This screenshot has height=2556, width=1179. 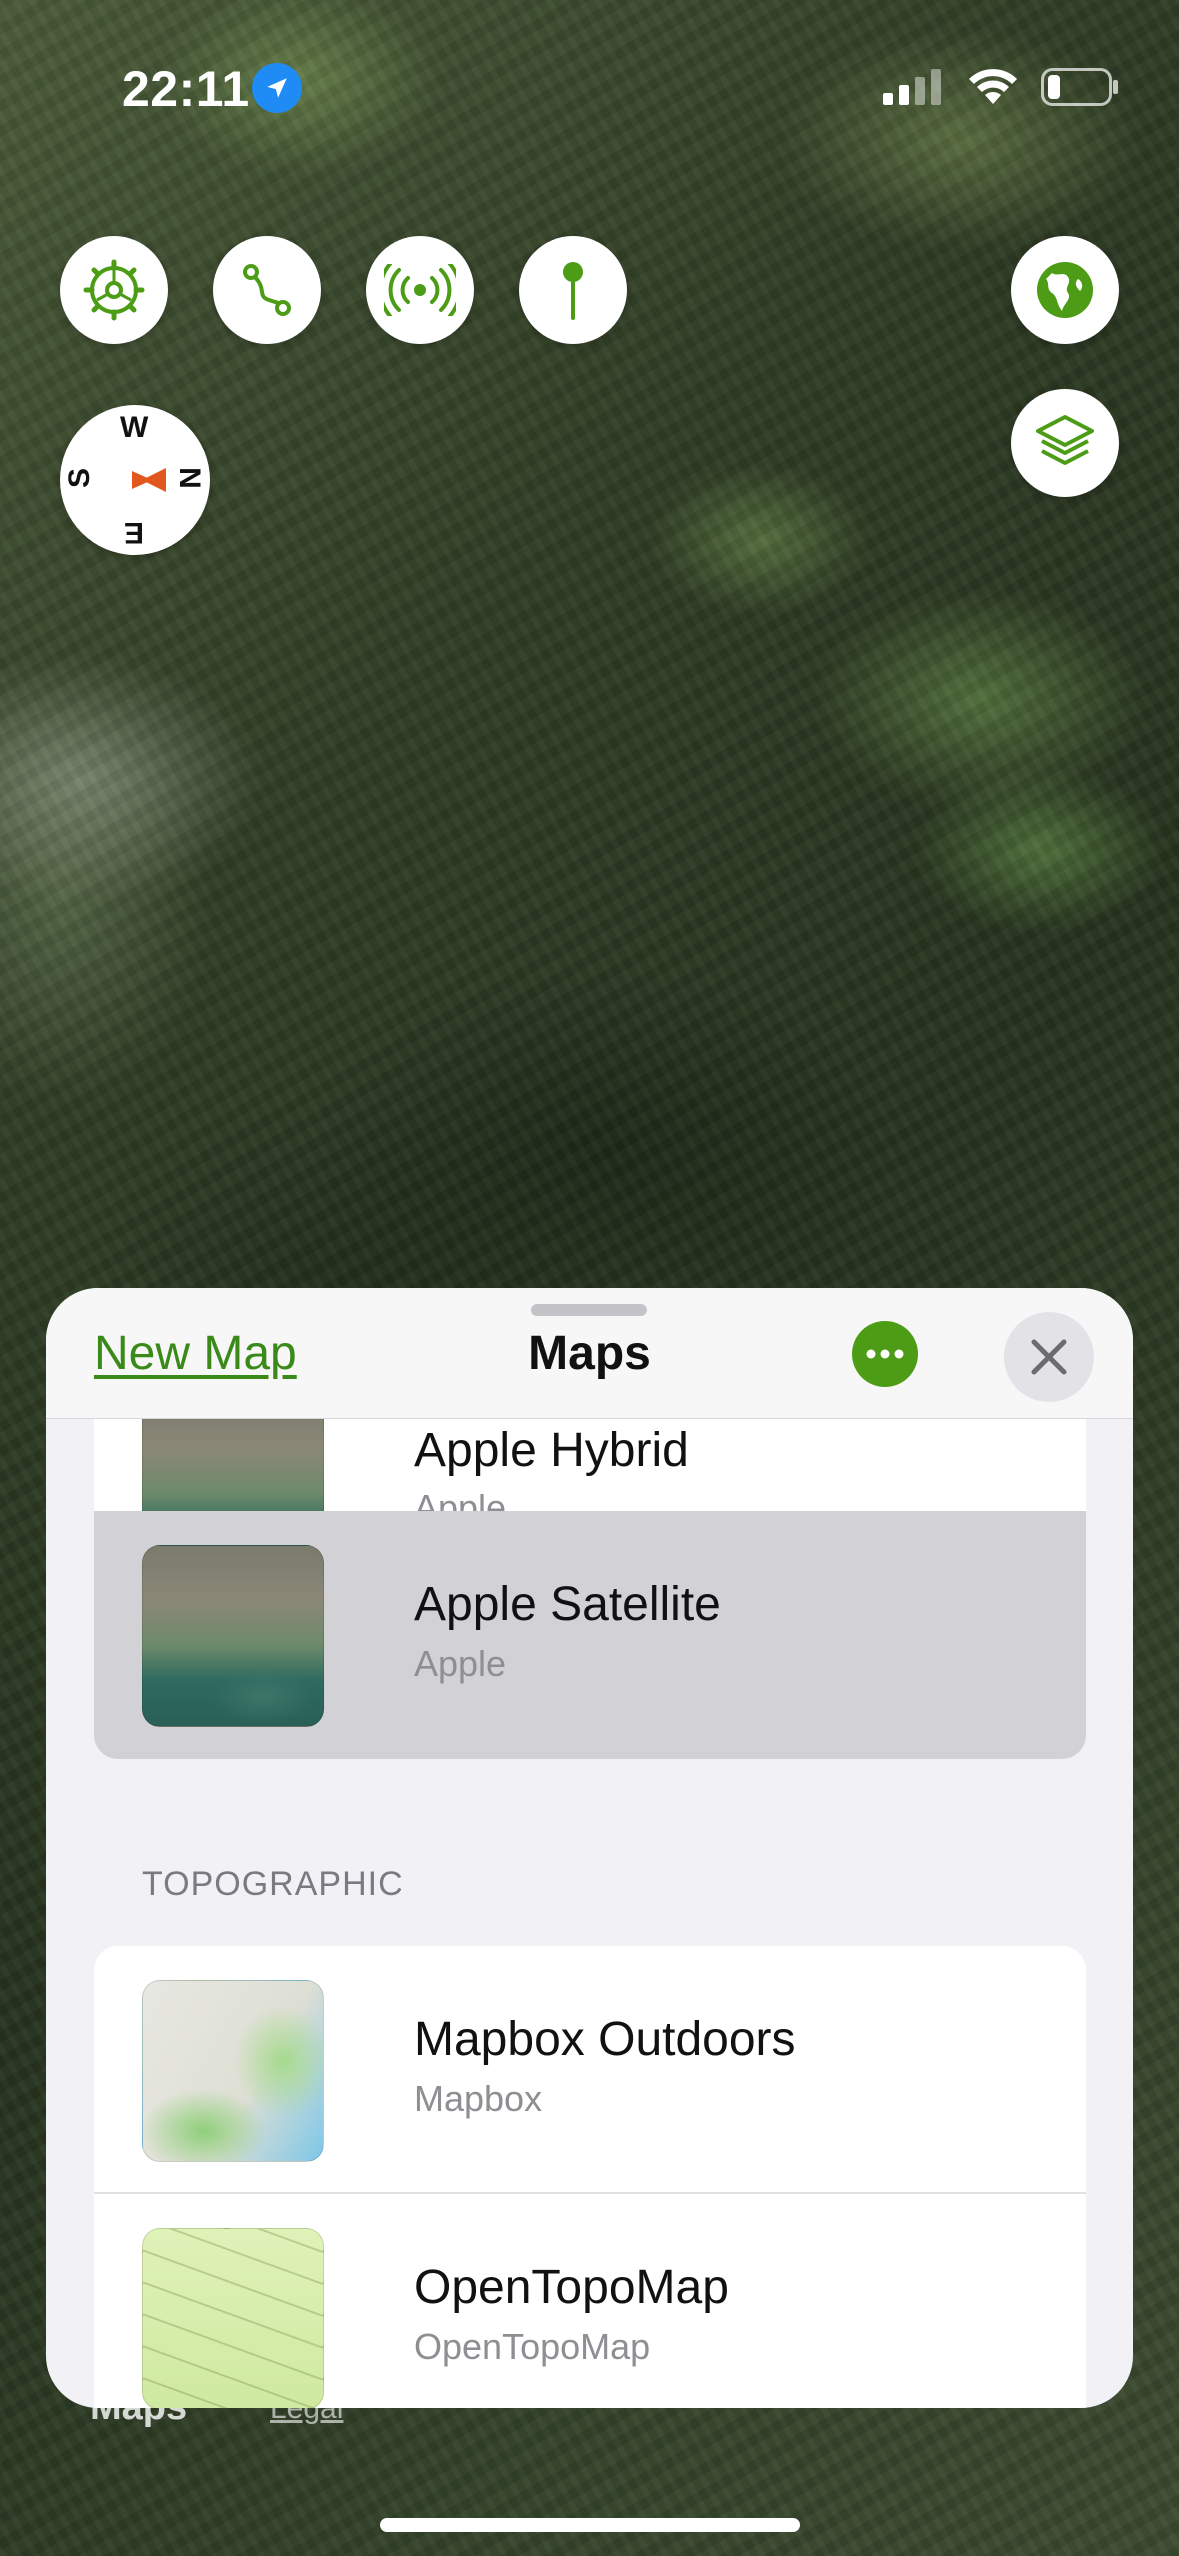 What do you see at coordinates (993, 86) in the screenshot?
I see `wifi-icon` at bounding box center [993, 86].